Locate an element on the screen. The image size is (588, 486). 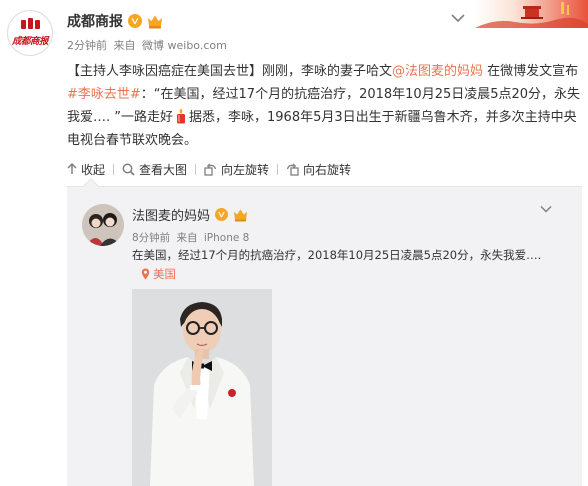
rotate-left-label: 向左旋转 is located at coordinates (245, 169).